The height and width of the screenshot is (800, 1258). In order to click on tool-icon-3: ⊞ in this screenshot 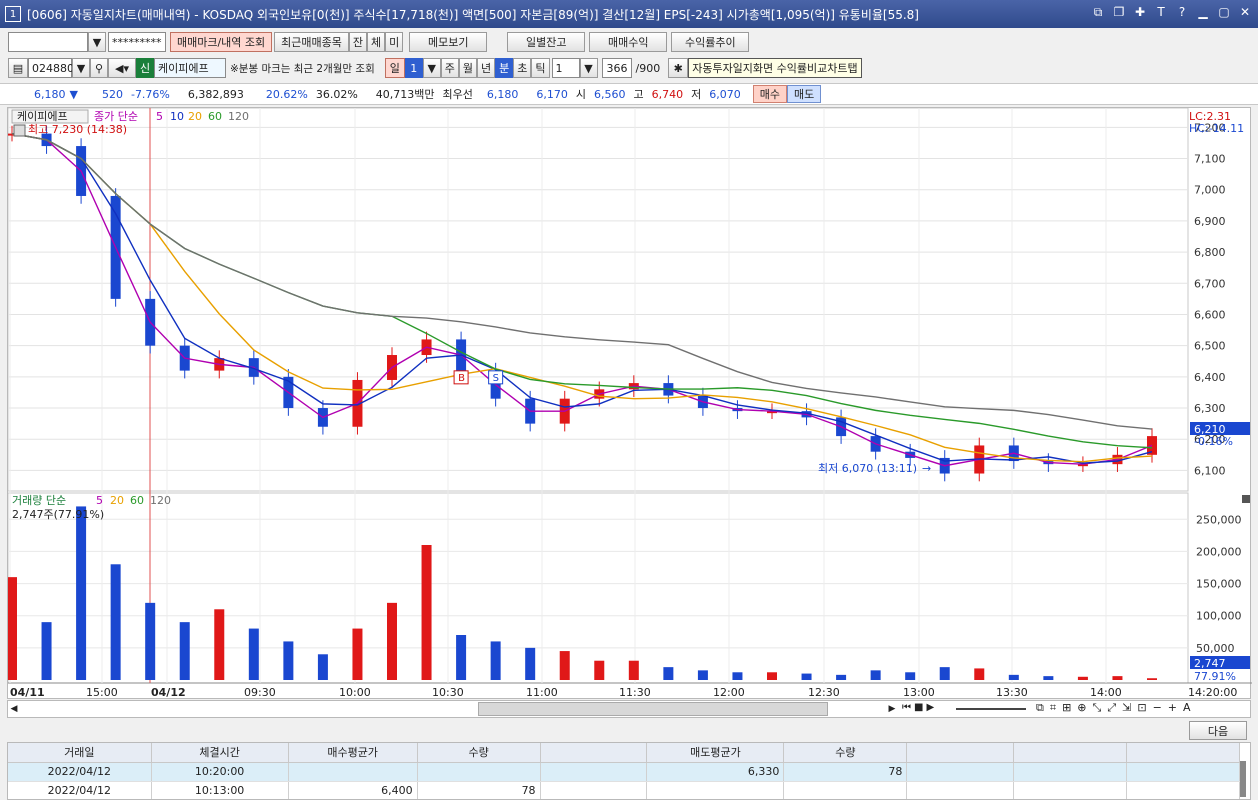, I will do `click(1066, 708)`.